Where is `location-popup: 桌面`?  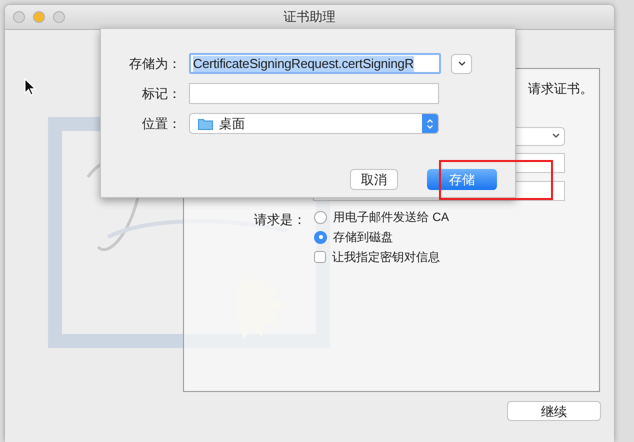 location-popup: 桌面 is located at coordinates (314, 123).